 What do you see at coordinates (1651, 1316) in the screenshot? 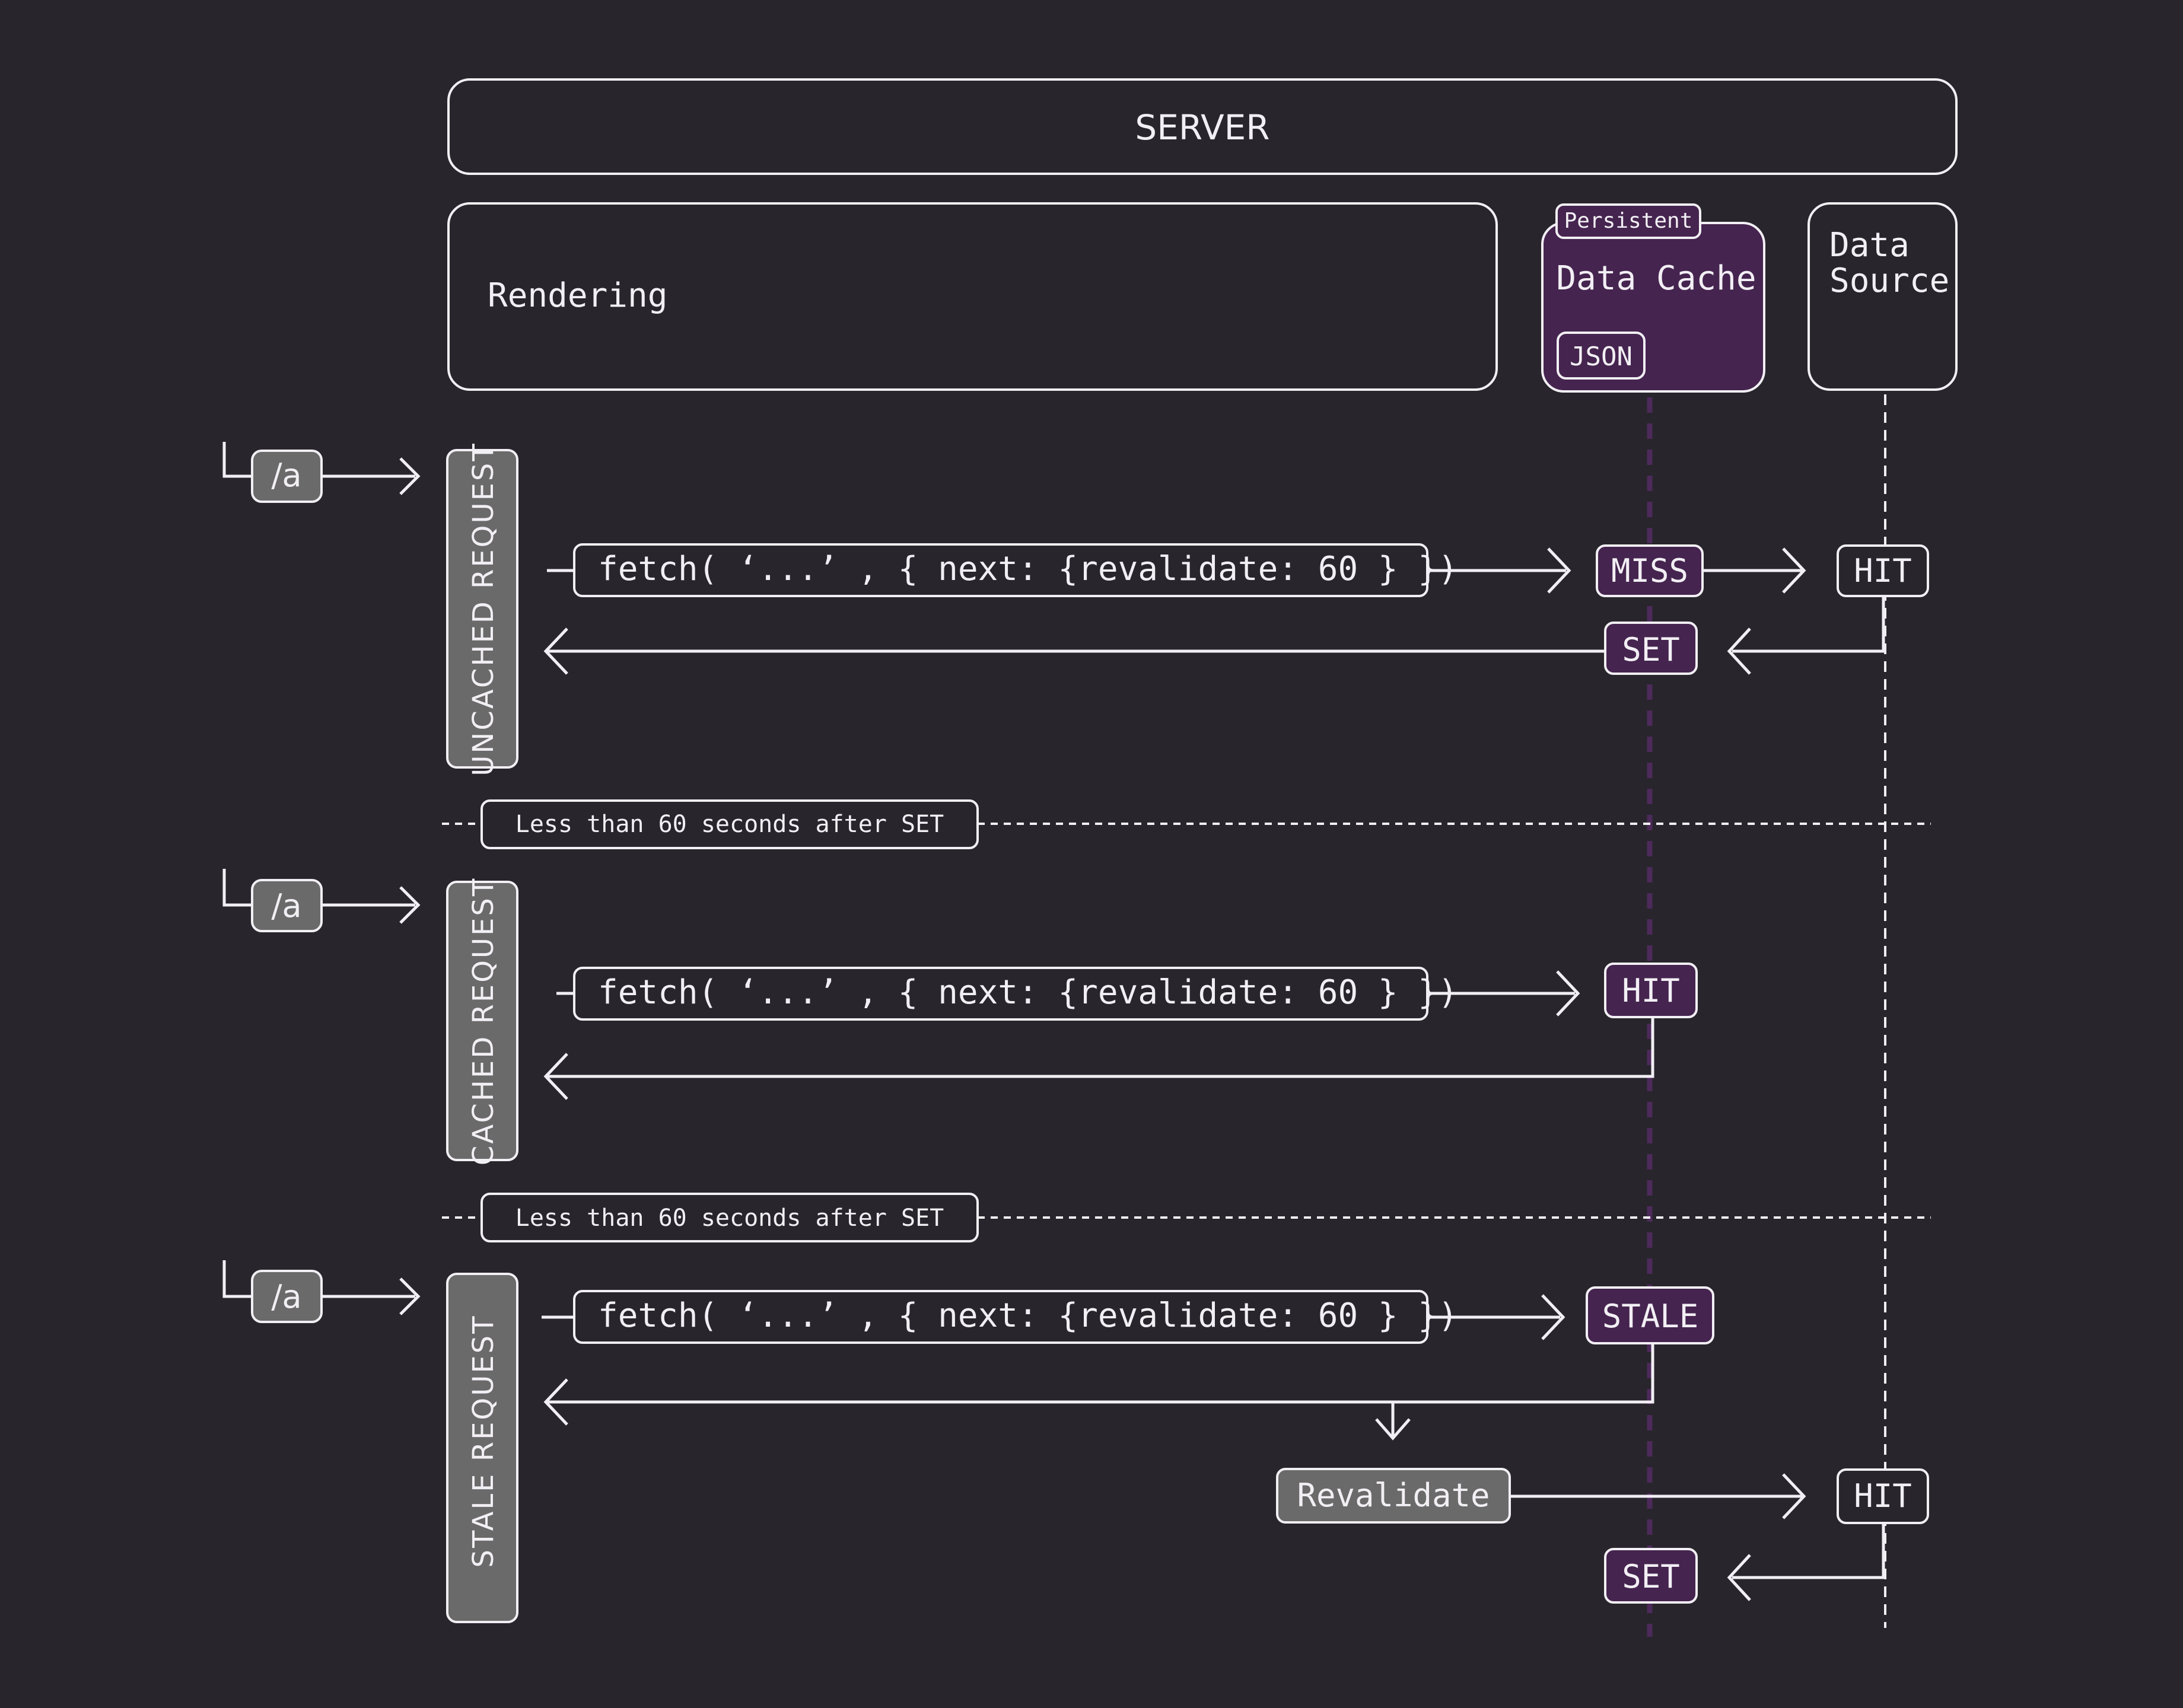
I see `cache-status-label: STALE` at bounding box center [1651, 1316].